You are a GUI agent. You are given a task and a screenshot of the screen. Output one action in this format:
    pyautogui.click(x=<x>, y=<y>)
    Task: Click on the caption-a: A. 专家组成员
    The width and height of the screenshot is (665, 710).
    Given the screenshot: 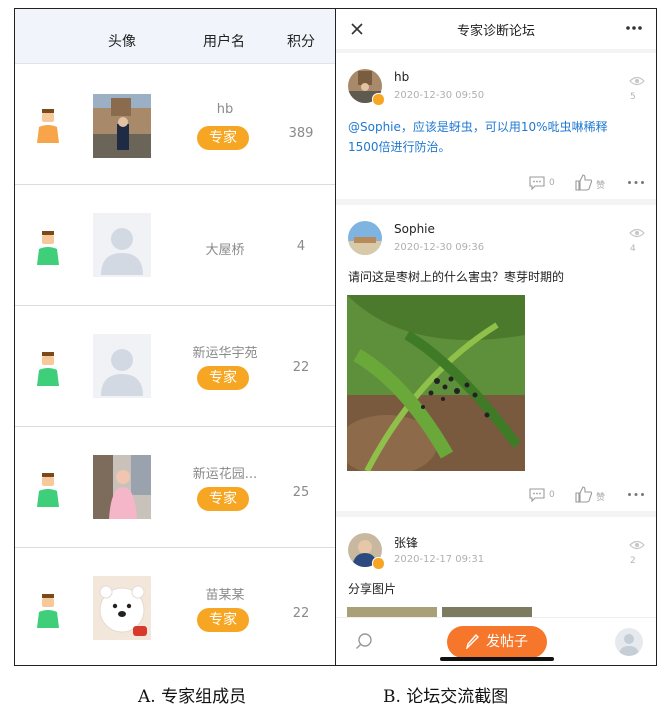 What is the action you would take?
    pyautogui.click(x=192, y=697)
    